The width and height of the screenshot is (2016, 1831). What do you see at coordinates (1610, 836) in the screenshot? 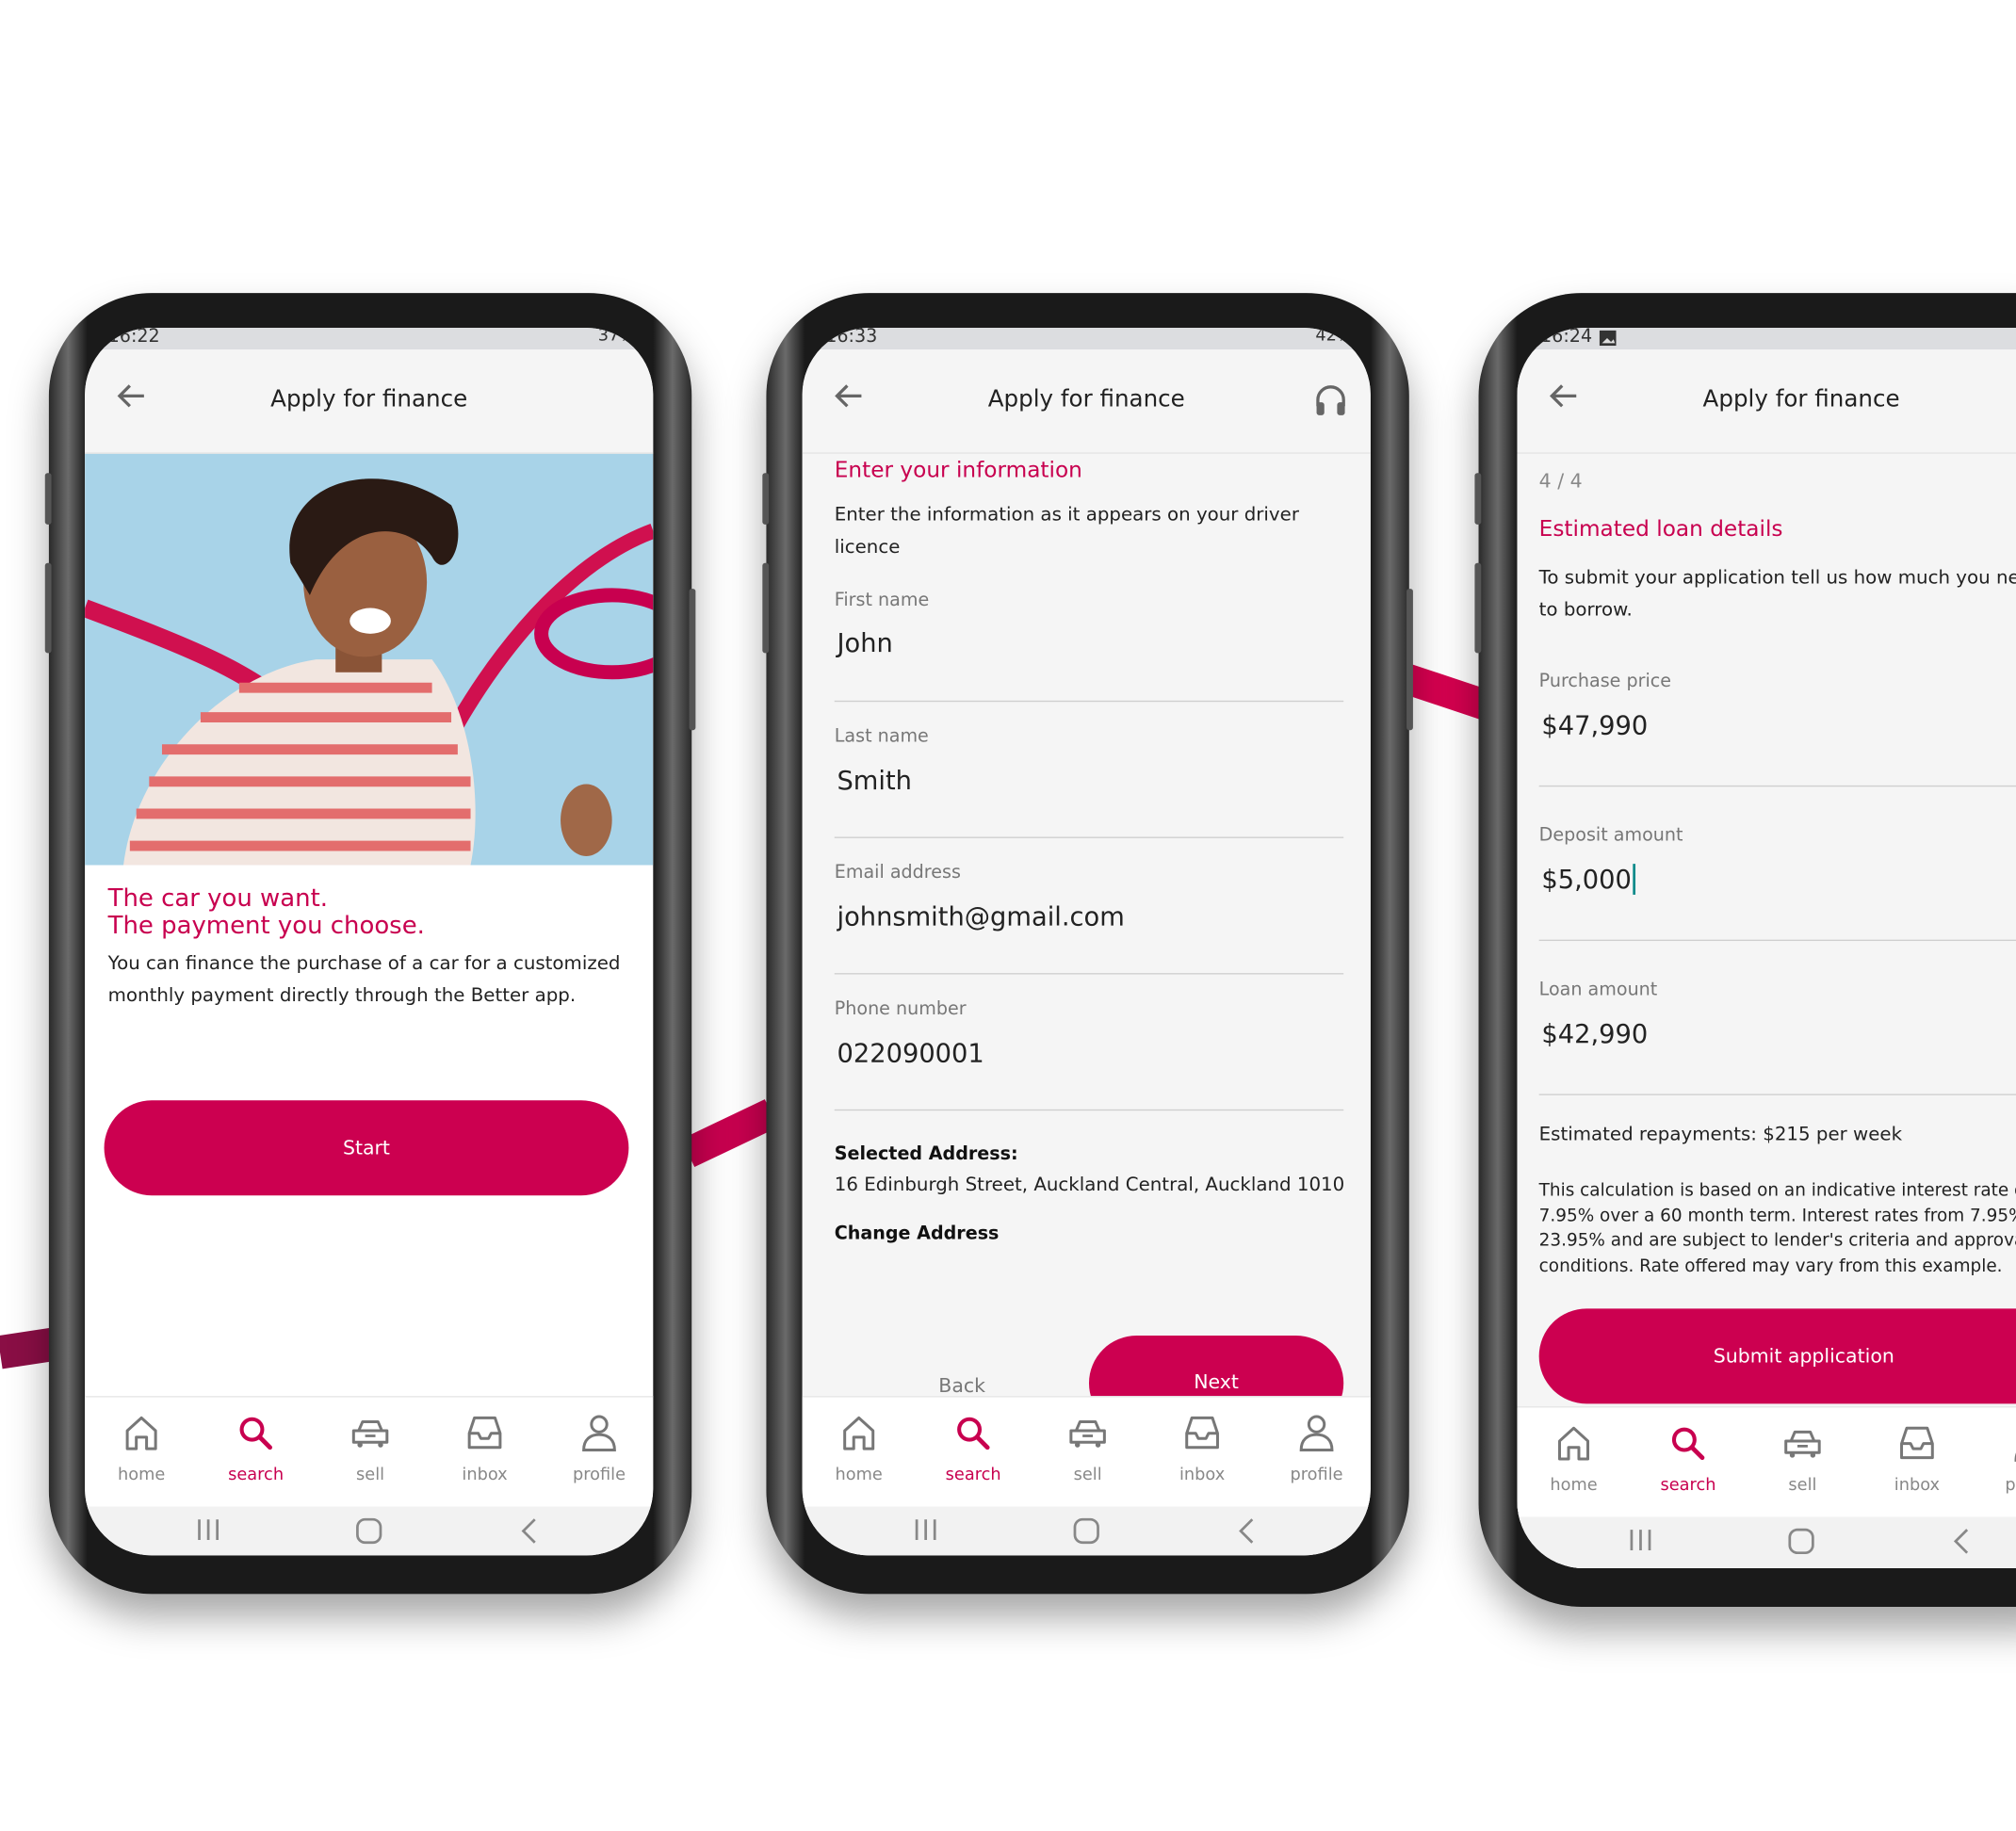
I see `field-label: Deposit amount` at bounding box center [1610, 836].